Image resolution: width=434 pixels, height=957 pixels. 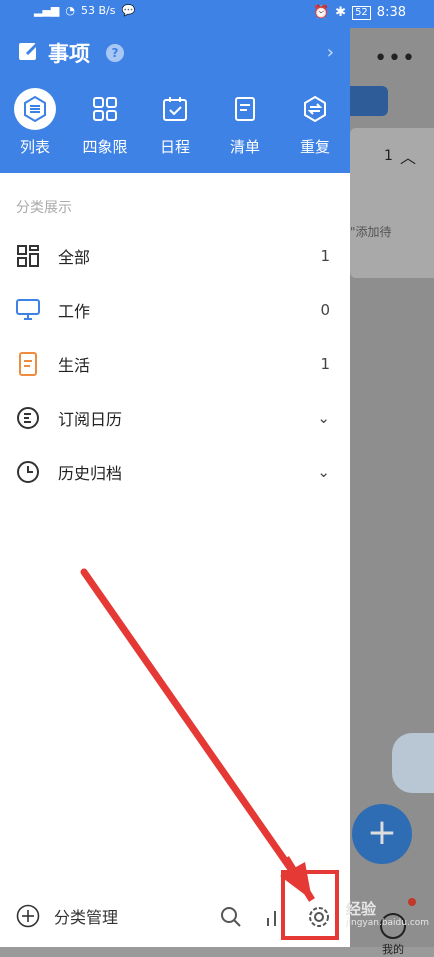 What do you see at coordinates (391, 12) in the screenshot?
I see `clock-time: 8:38` at bounding box center [391, 12].